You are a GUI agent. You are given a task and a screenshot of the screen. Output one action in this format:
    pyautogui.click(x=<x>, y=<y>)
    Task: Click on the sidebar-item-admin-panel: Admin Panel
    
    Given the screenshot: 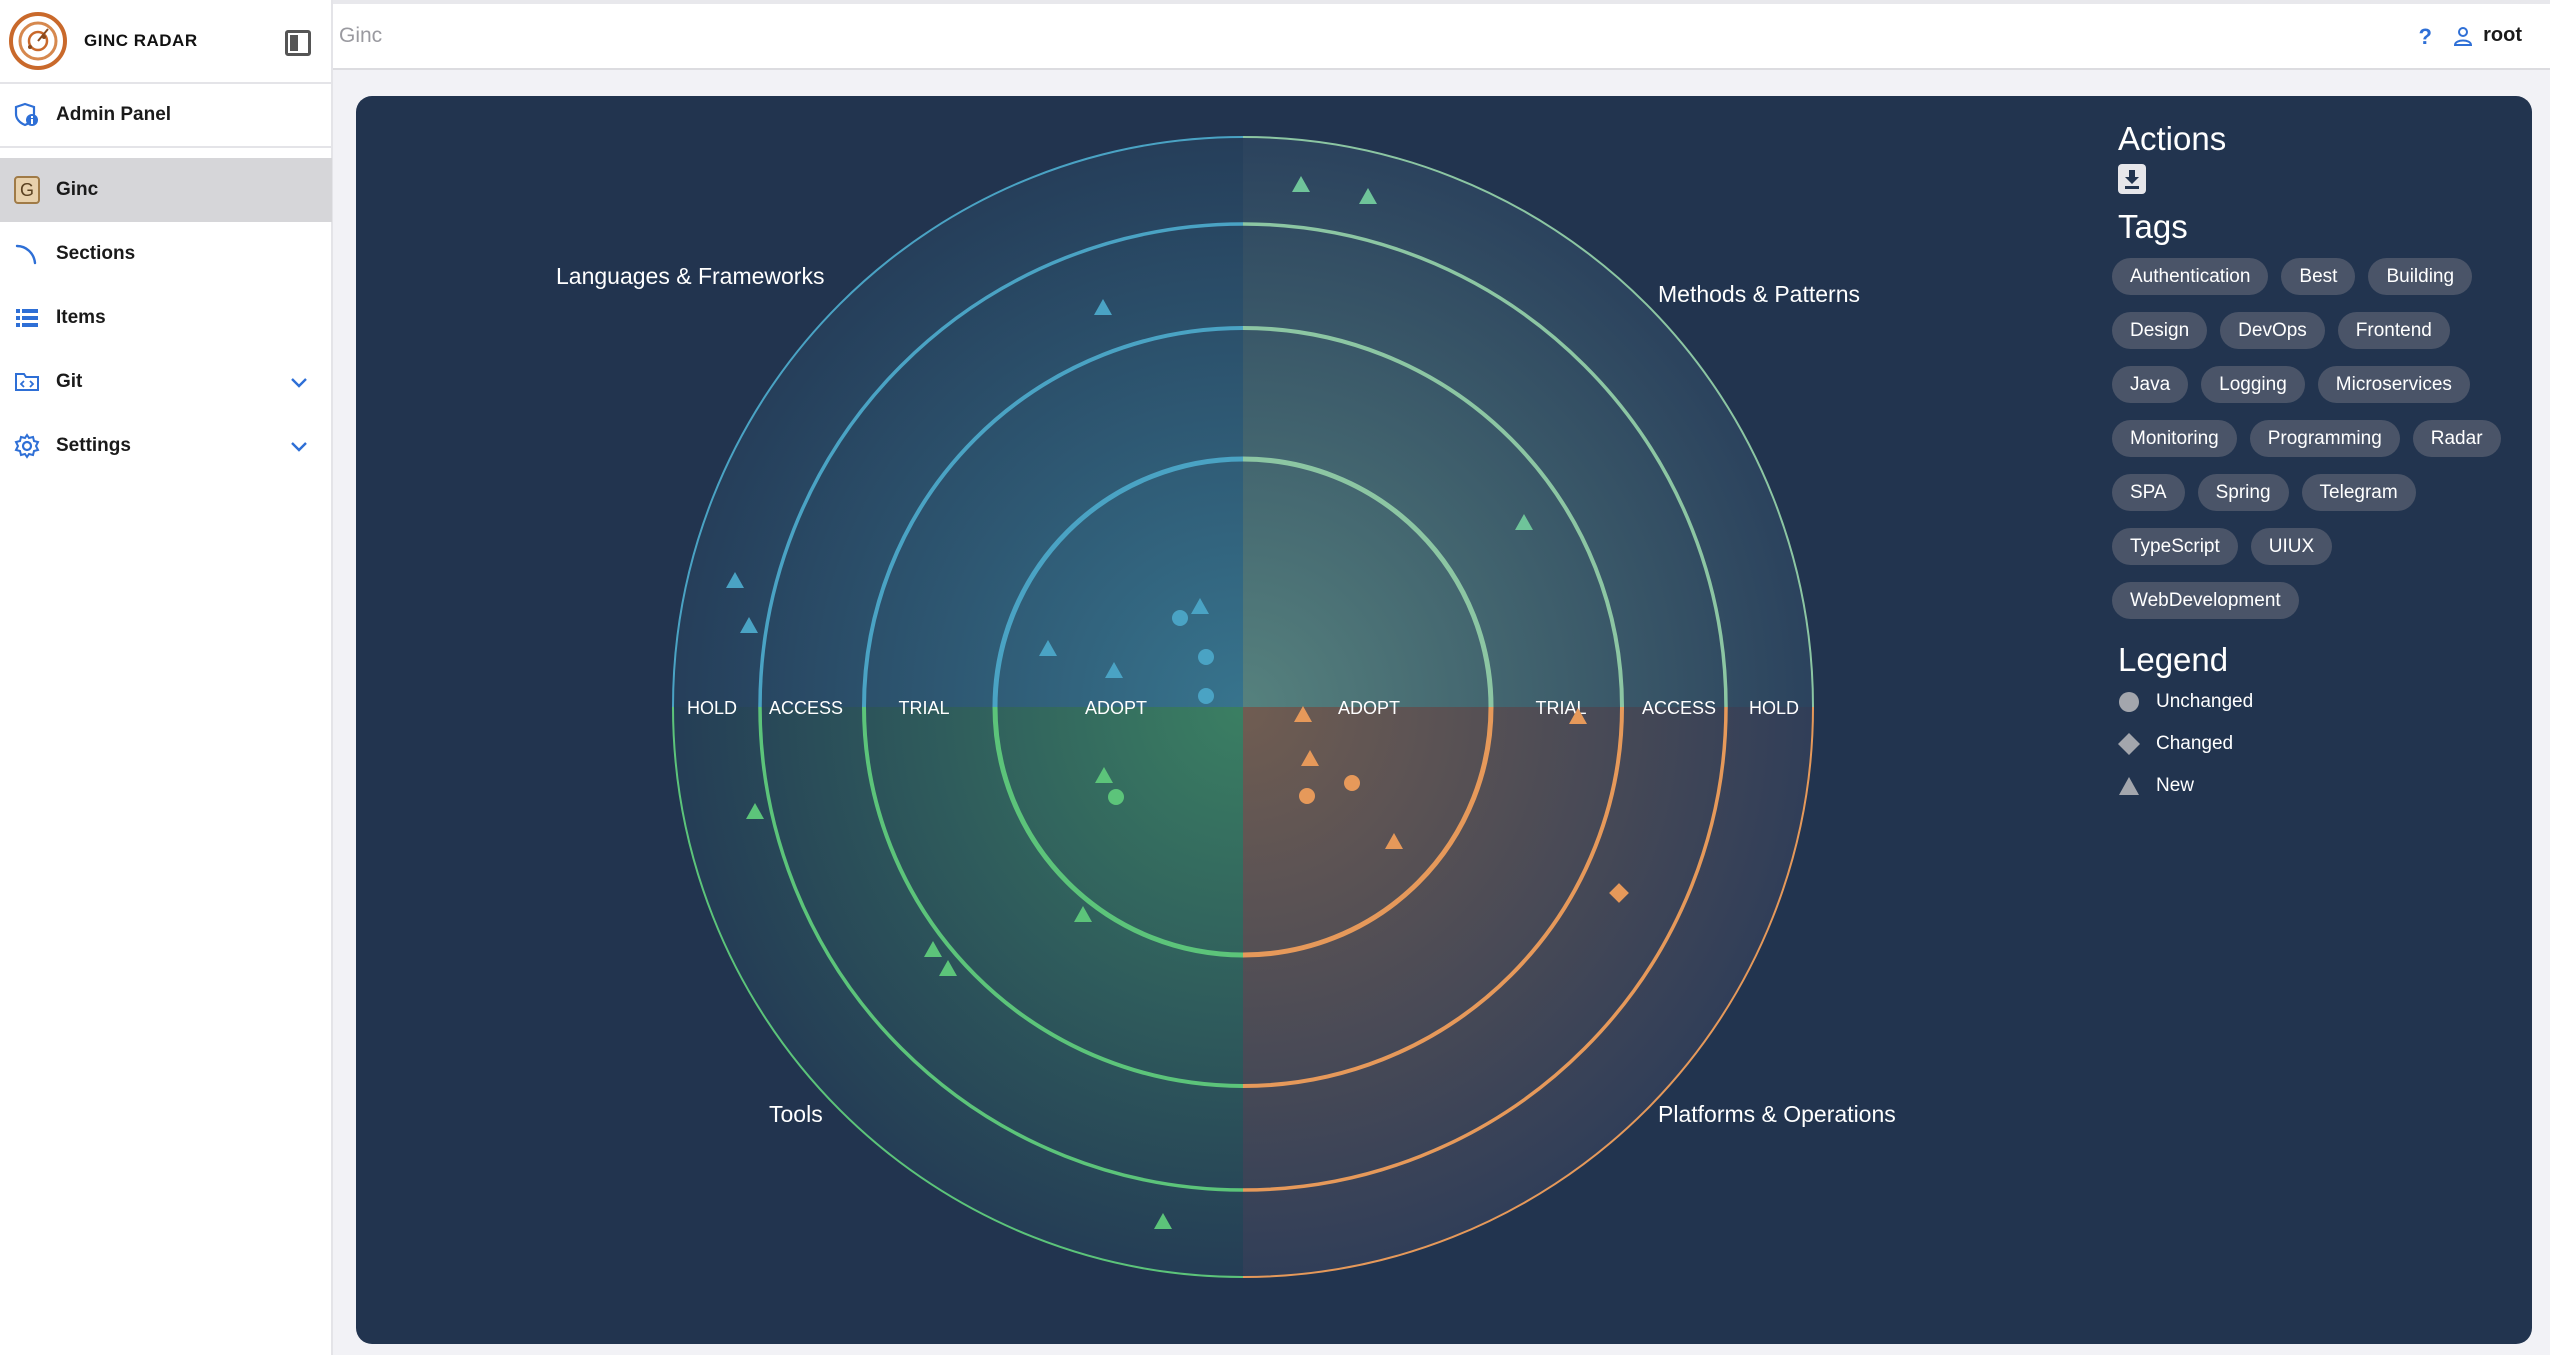 What is the action you would take?
    pyautogui.click(x=165, y=116)
    